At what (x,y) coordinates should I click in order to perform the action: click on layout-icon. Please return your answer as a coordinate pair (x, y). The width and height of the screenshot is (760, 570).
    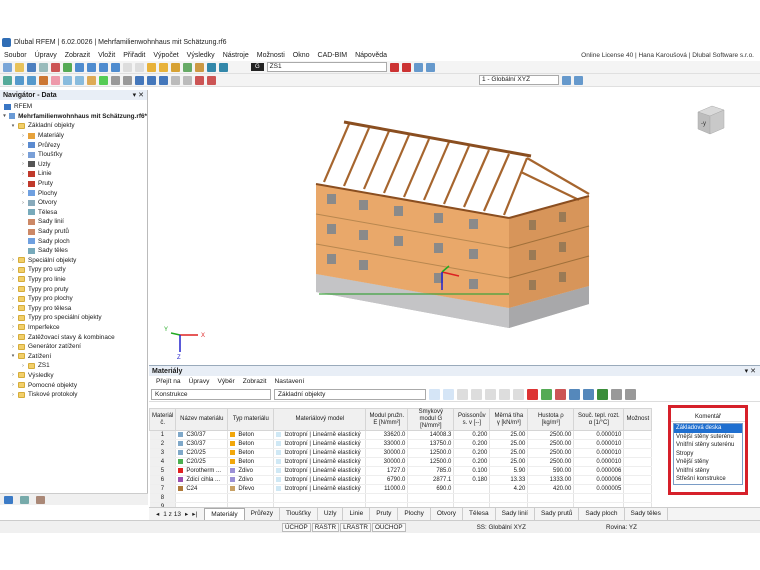
    Looking at the image, I should click on (139, 67).